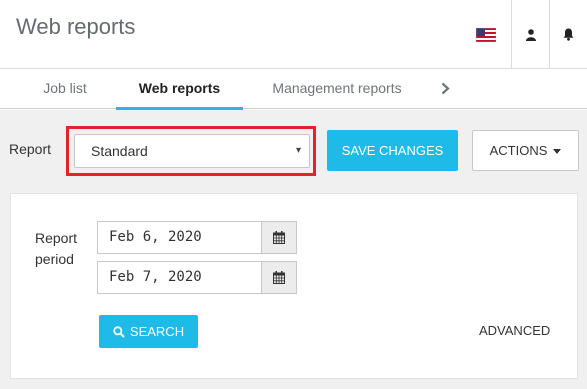  I want to click on save-changes-button: SAVE CHANGES, so click(392, 150).